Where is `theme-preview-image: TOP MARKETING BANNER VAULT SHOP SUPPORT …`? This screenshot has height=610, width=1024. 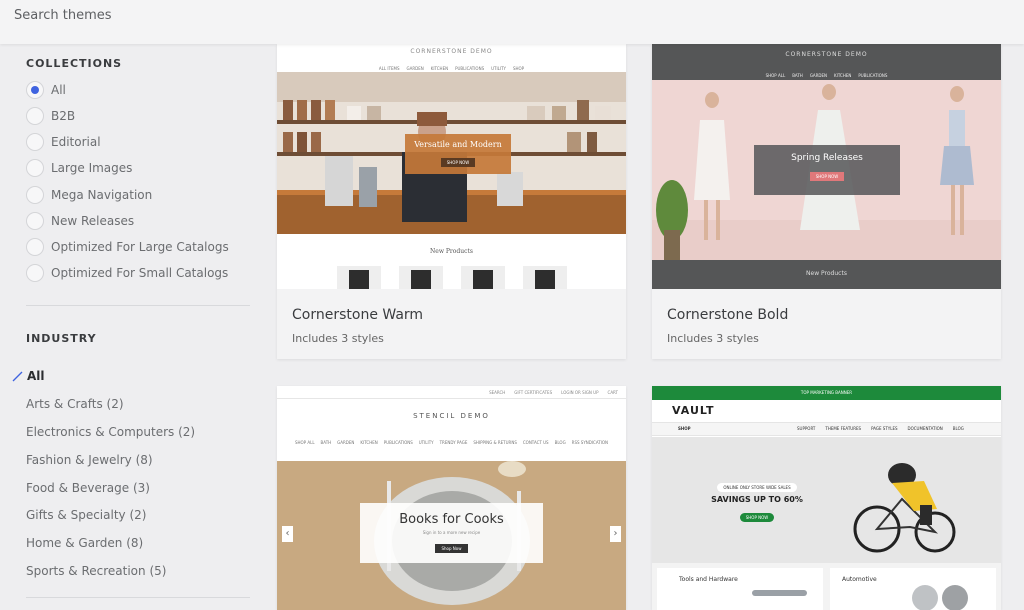 theme-preview-image: TOP MARKETING BANNER VAULT SHOP SUPPORT … is located at coordinates (826, 498).